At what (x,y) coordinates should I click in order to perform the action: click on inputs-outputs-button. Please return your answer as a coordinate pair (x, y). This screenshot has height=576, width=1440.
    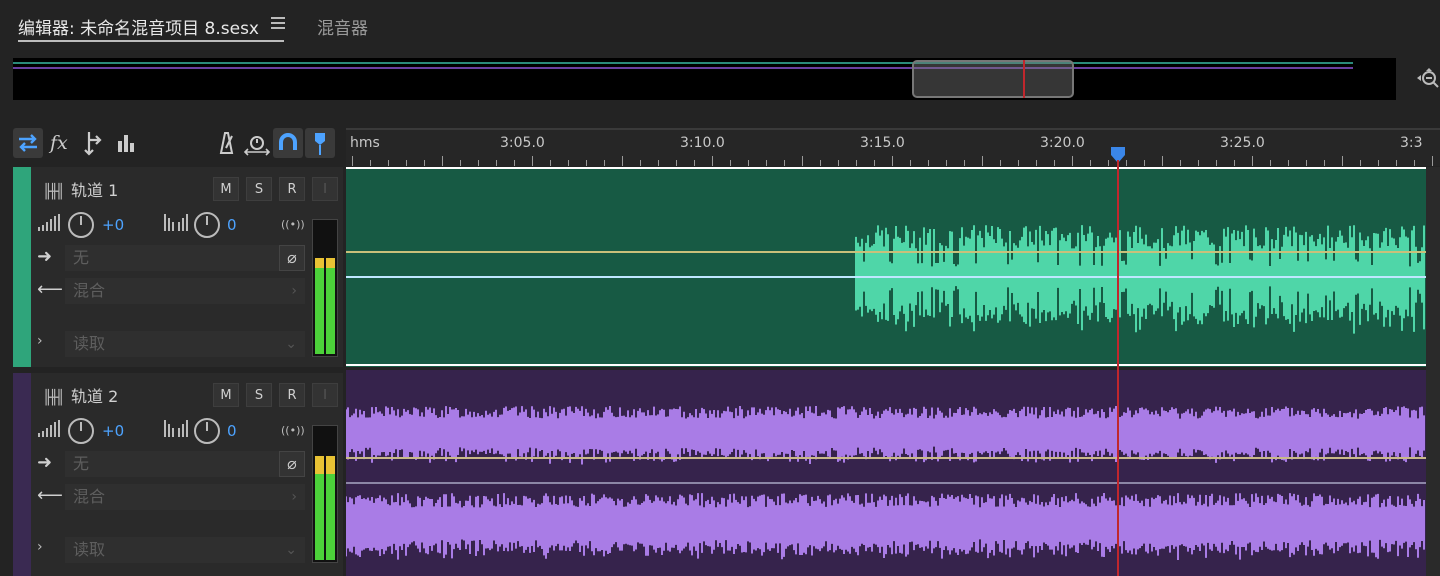
    Looking at the image, I should click on (28, 143).